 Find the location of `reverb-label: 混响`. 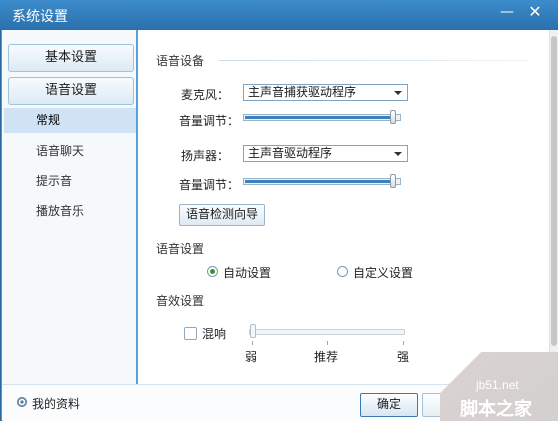

reverb-label: 混响 is located at coordinates (214, 333).